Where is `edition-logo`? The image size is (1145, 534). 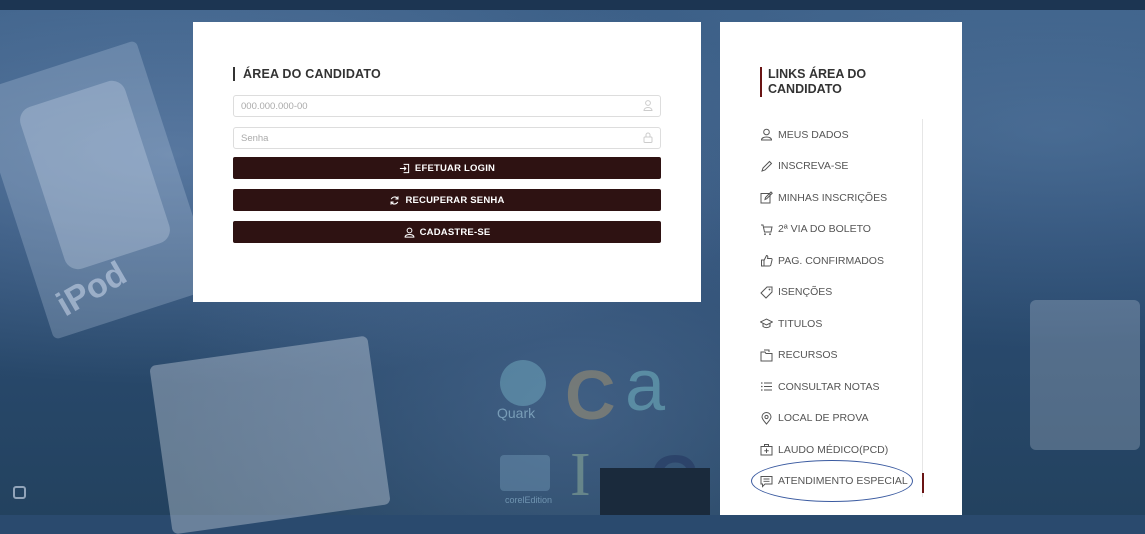 edition-logo is located at coordinates (525, 473).